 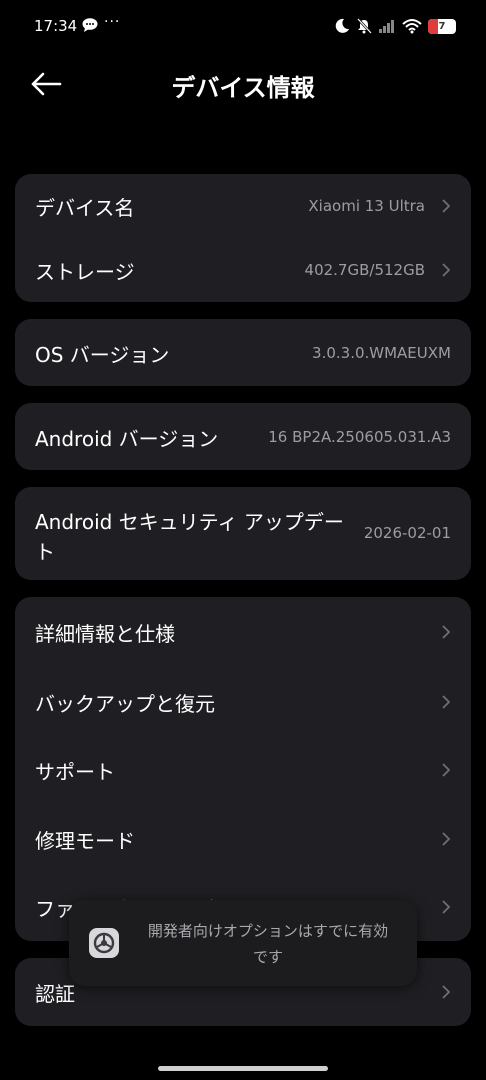 What do you see at coordinates (267, 957) in the screenshot?
I see `toast-line2: です` at bounding box center [267, 957].